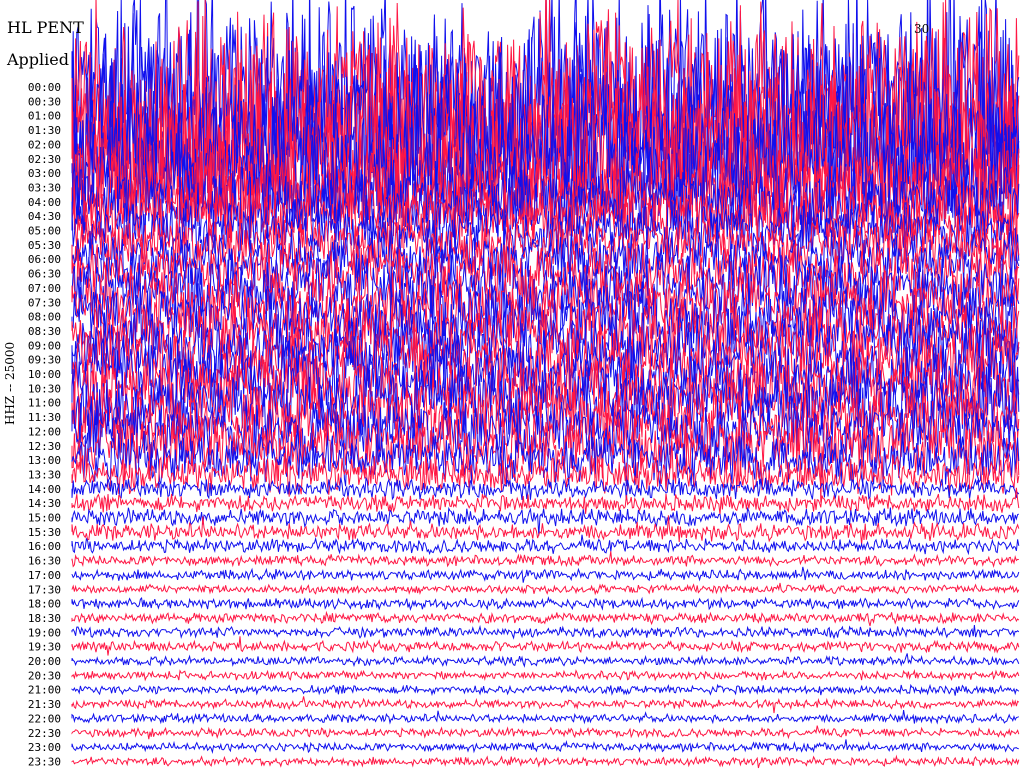 This screenshot has height=780, width=1024. Describe the element at coordinates (44, 116) in the screenshot. I see `time-tick-label: 01:00` at that location.